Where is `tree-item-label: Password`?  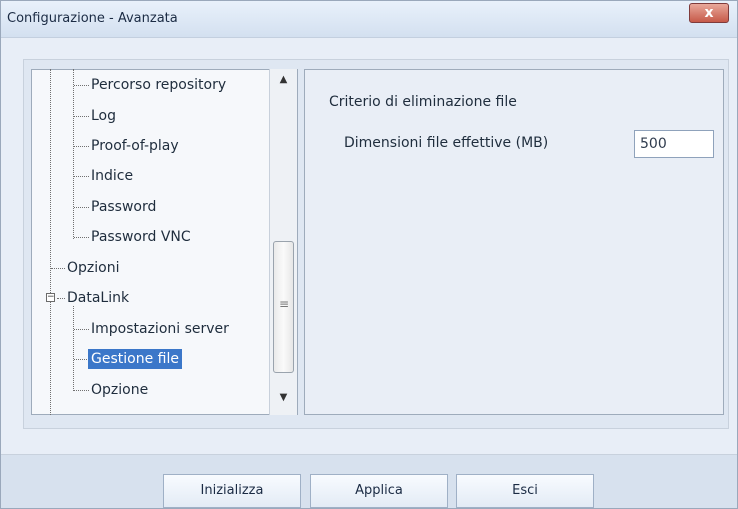
tree-item-label: Password is located at coordinates (124, 207).